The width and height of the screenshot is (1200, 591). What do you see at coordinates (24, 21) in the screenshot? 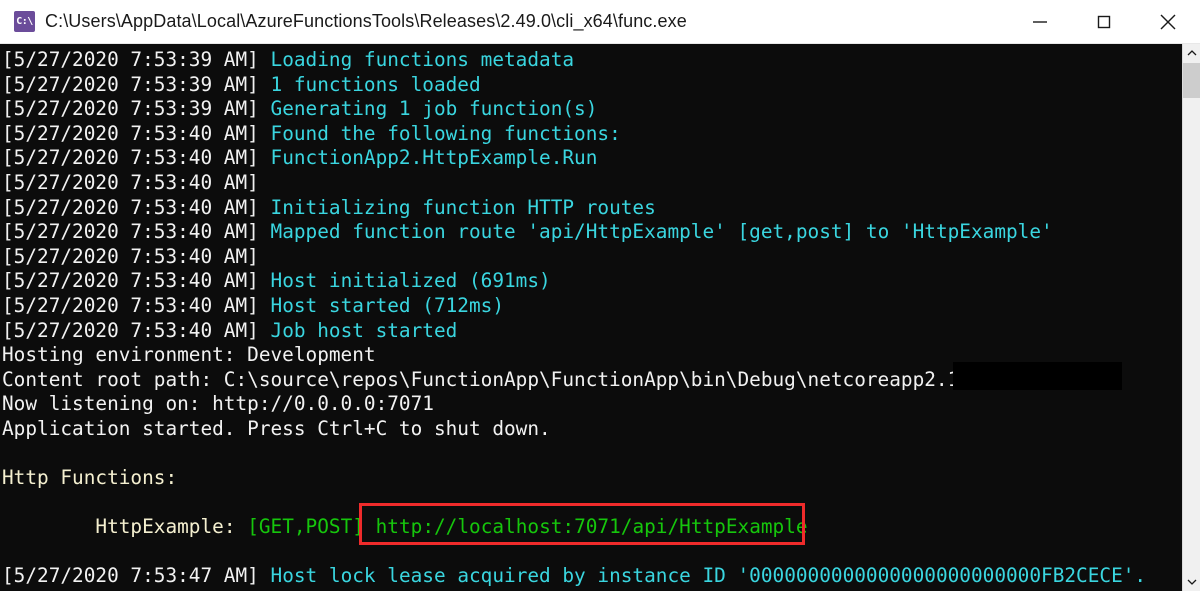
I see `cmd-console-icon: C:\` at bounding box center [24, 21].